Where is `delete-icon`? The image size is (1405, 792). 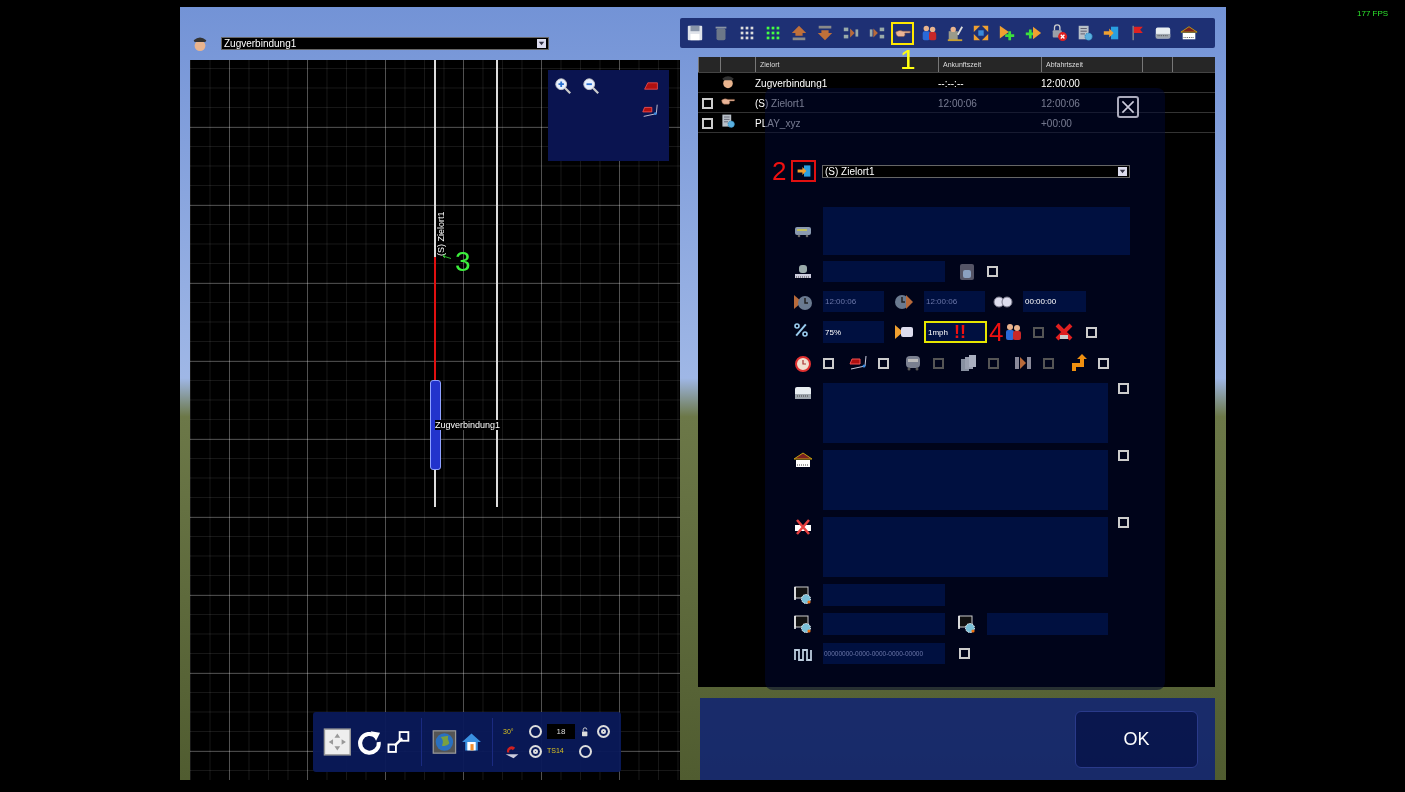
delete-icon is located at coordinates (1064, 332).